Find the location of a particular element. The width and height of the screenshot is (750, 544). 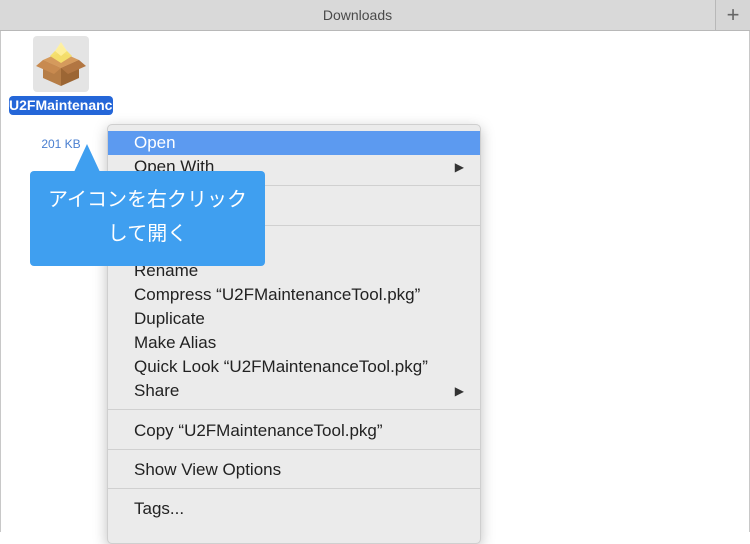

package-icon is located at coordinates (61, 64).